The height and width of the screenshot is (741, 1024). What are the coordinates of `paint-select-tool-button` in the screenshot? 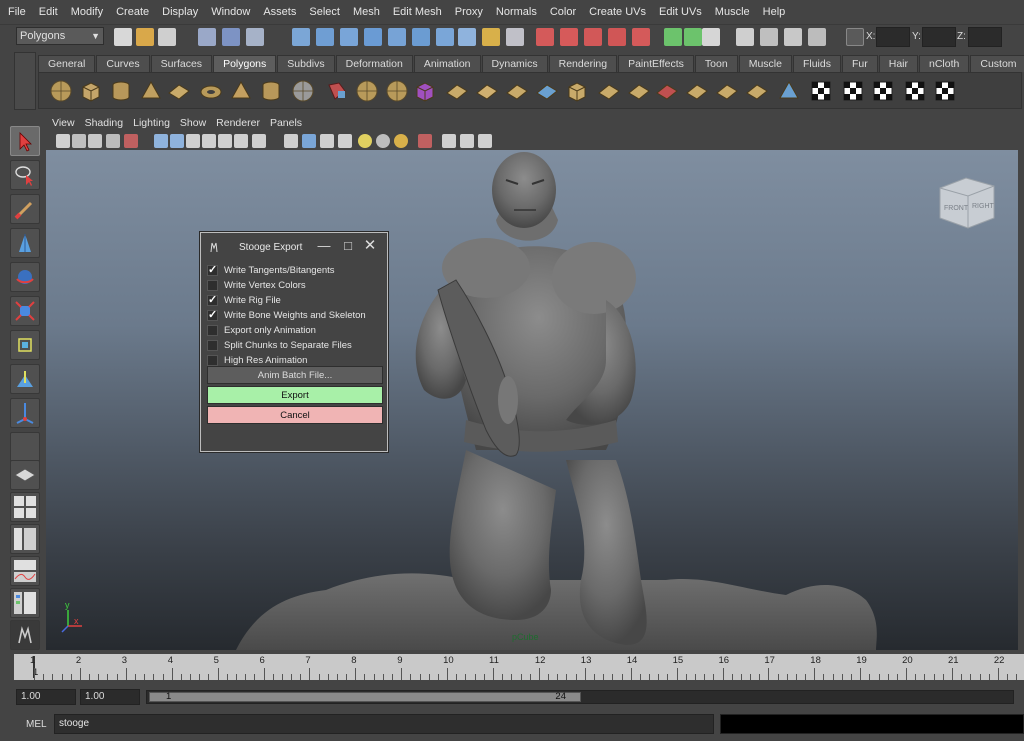 It's located at (25, 209).